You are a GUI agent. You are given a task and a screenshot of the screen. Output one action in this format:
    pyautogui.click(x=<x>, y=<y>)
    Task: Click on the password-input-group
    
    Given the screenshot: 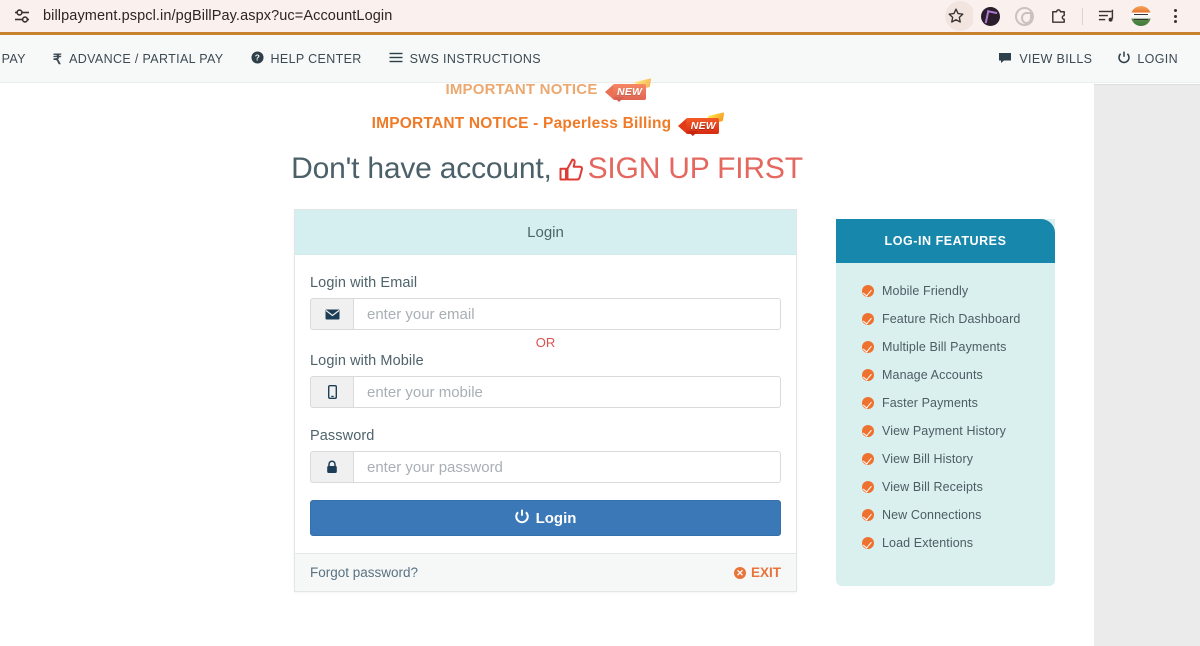 What is the action you would take?
    pyautogui.click(x=545, y=467)
    